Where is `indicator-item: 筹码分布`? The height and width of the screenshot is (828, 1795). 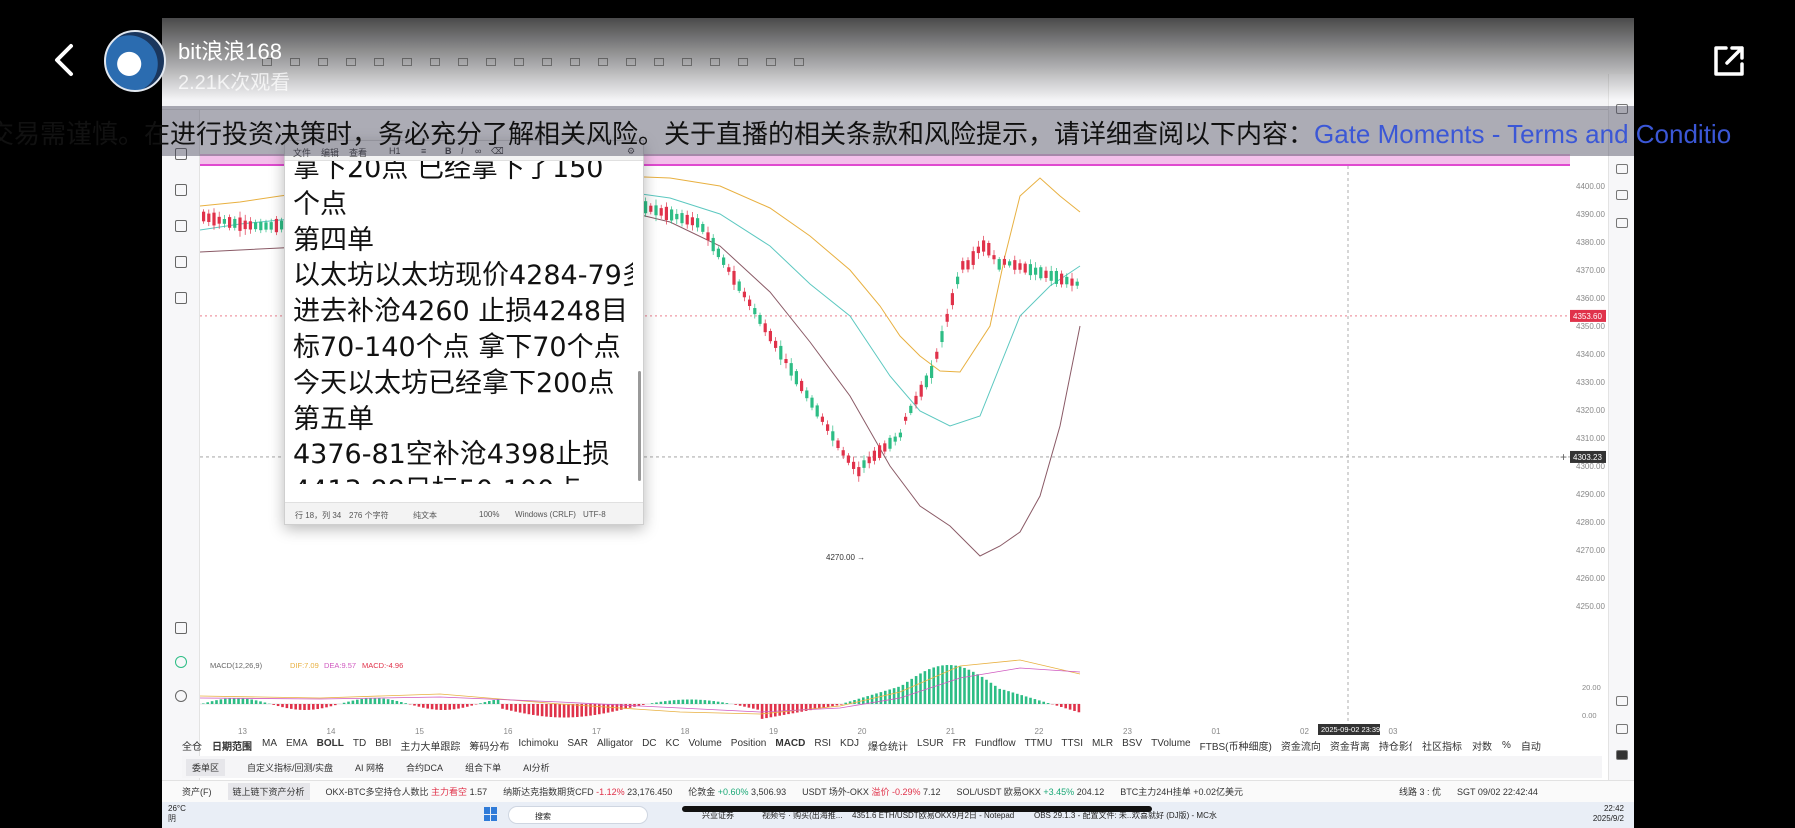
indicator-item: 筹码分布 is located at coordinates (489, 745).